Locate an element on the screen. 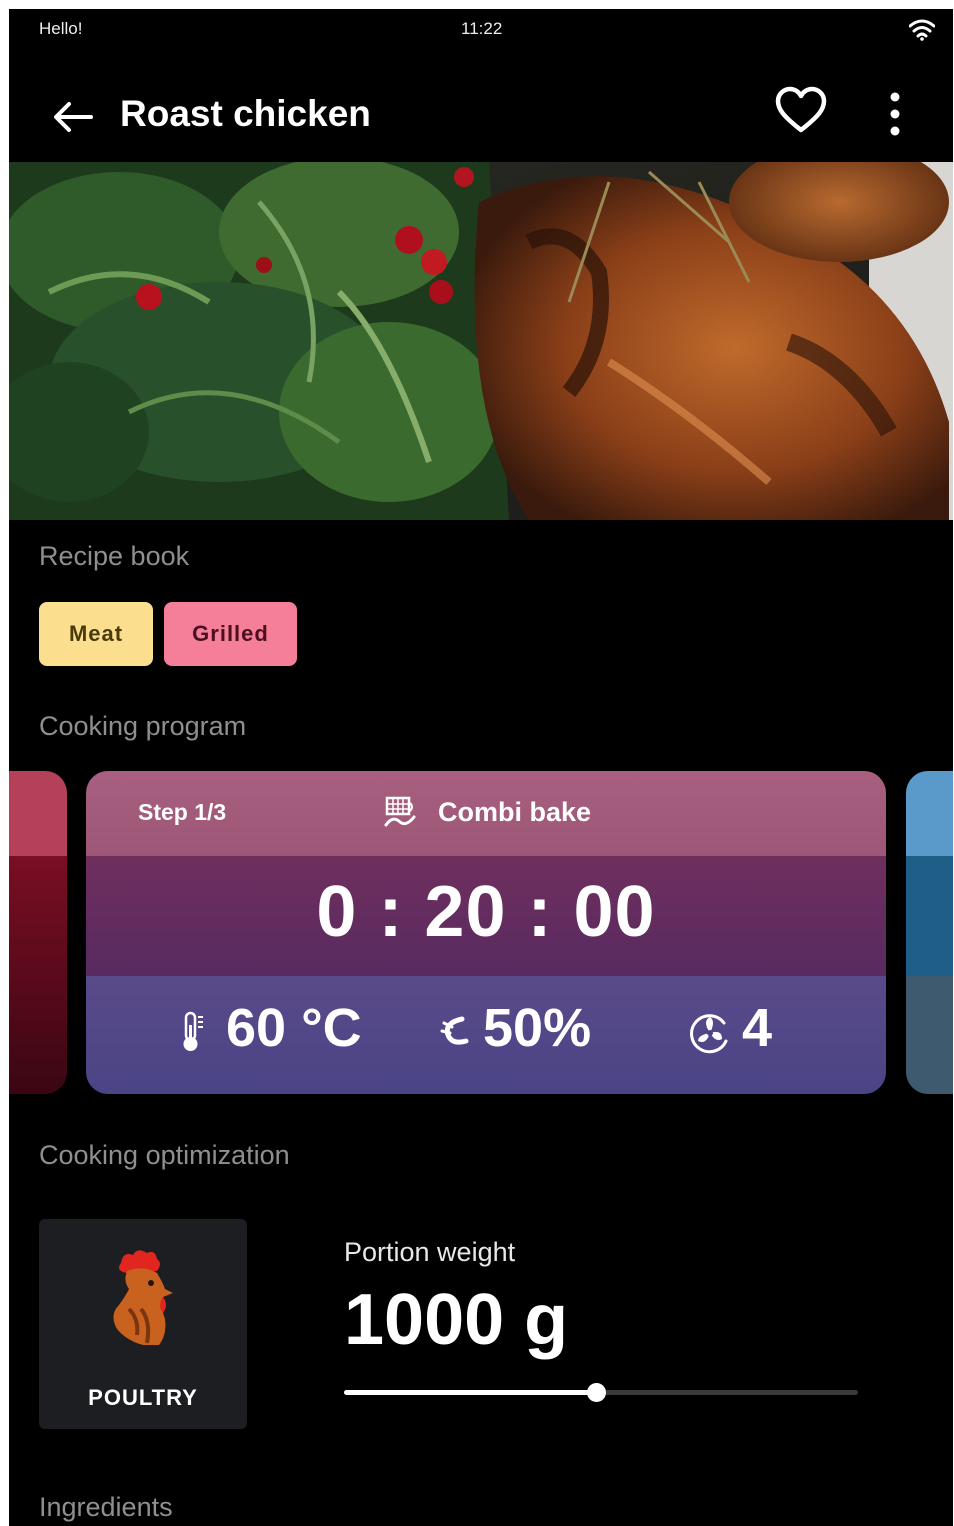 This screenshot has height=1526, width=954. cooking-program-heading: Cooking program is located at coordinates (143, 726).